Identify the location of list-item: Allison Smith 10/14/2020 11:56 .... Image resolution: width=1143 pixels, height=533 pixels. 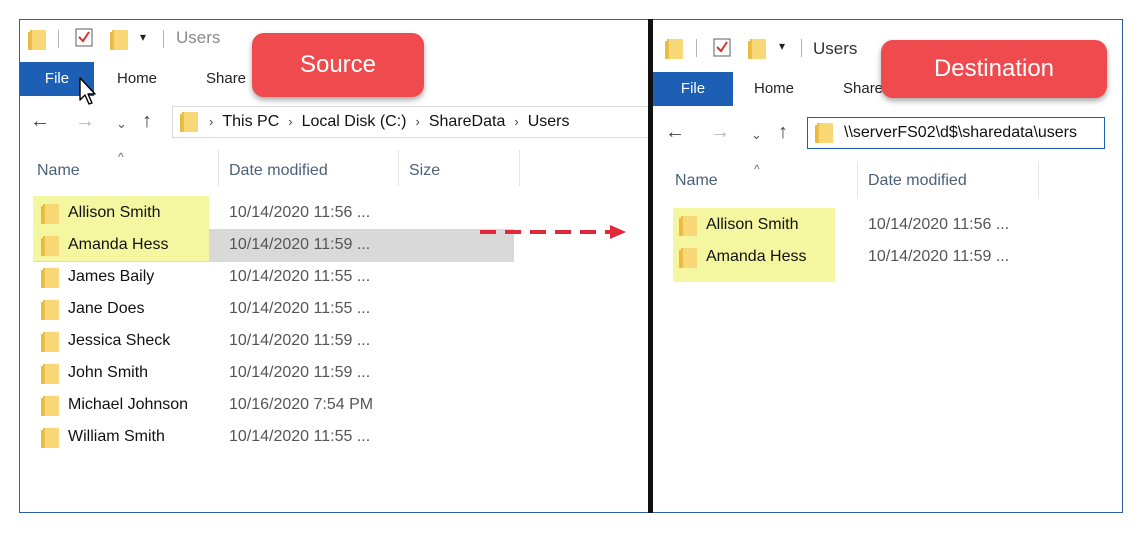
(887, 226).